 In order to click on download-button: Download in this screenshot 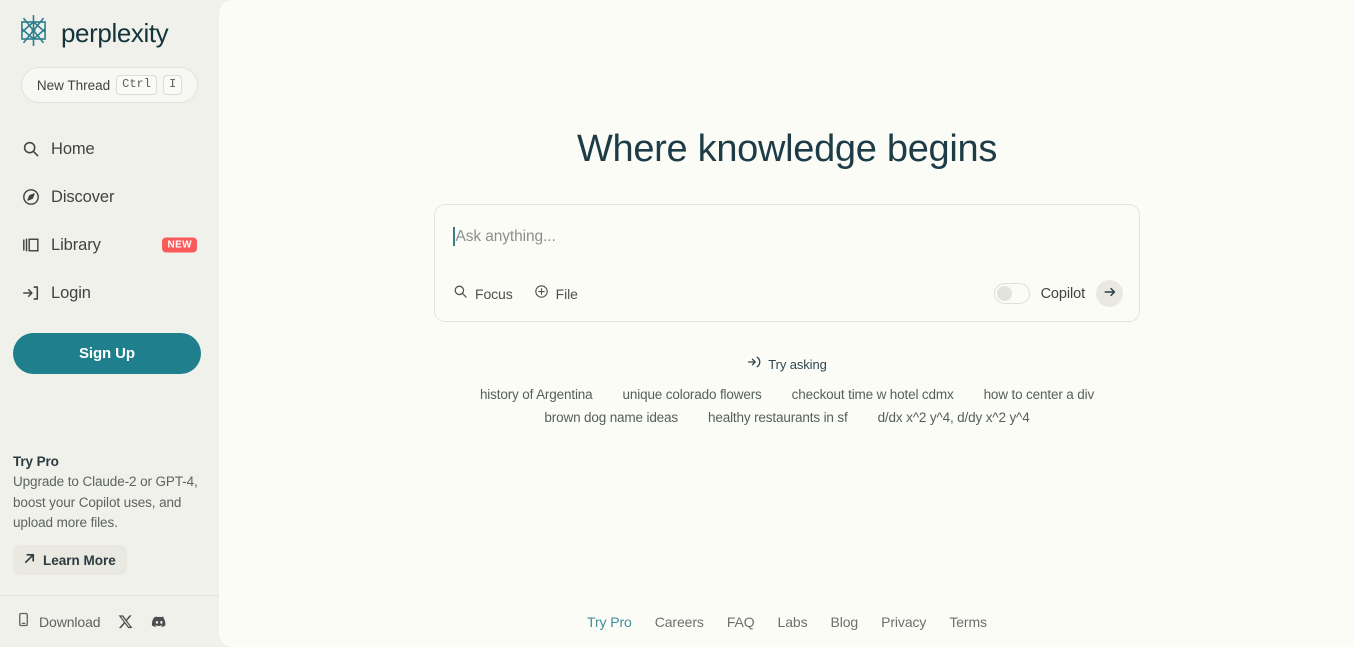, I will do `click(58, 622)`.